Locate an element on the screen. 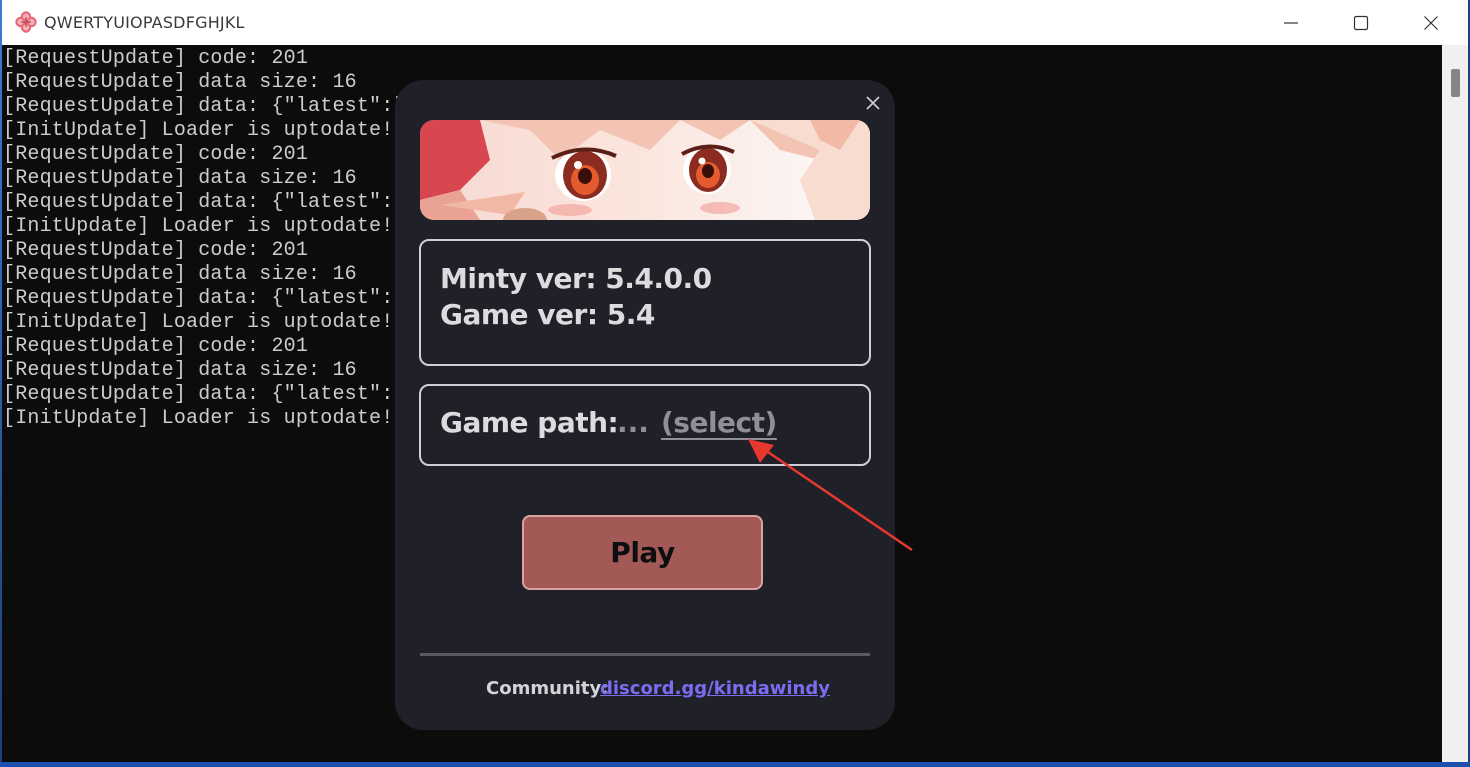  close-icon is located at coordinates (1431, 23).